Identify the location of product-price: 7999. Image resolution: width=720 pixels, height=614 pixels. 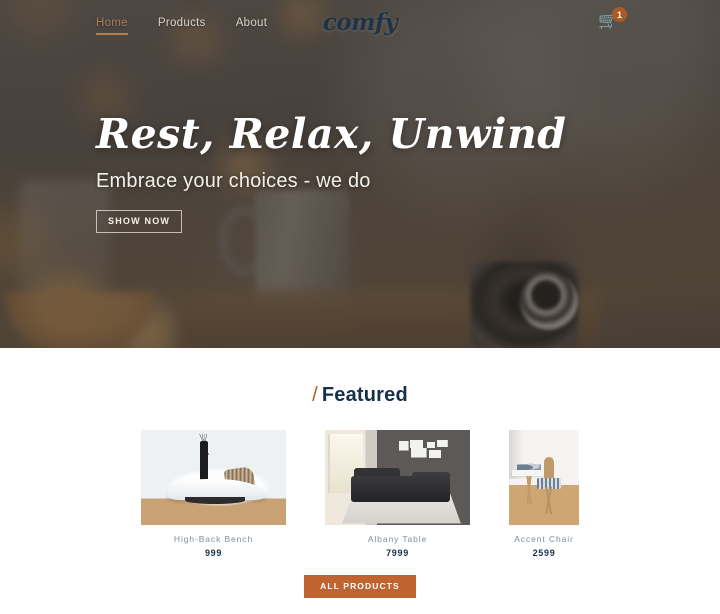
(397, 553).